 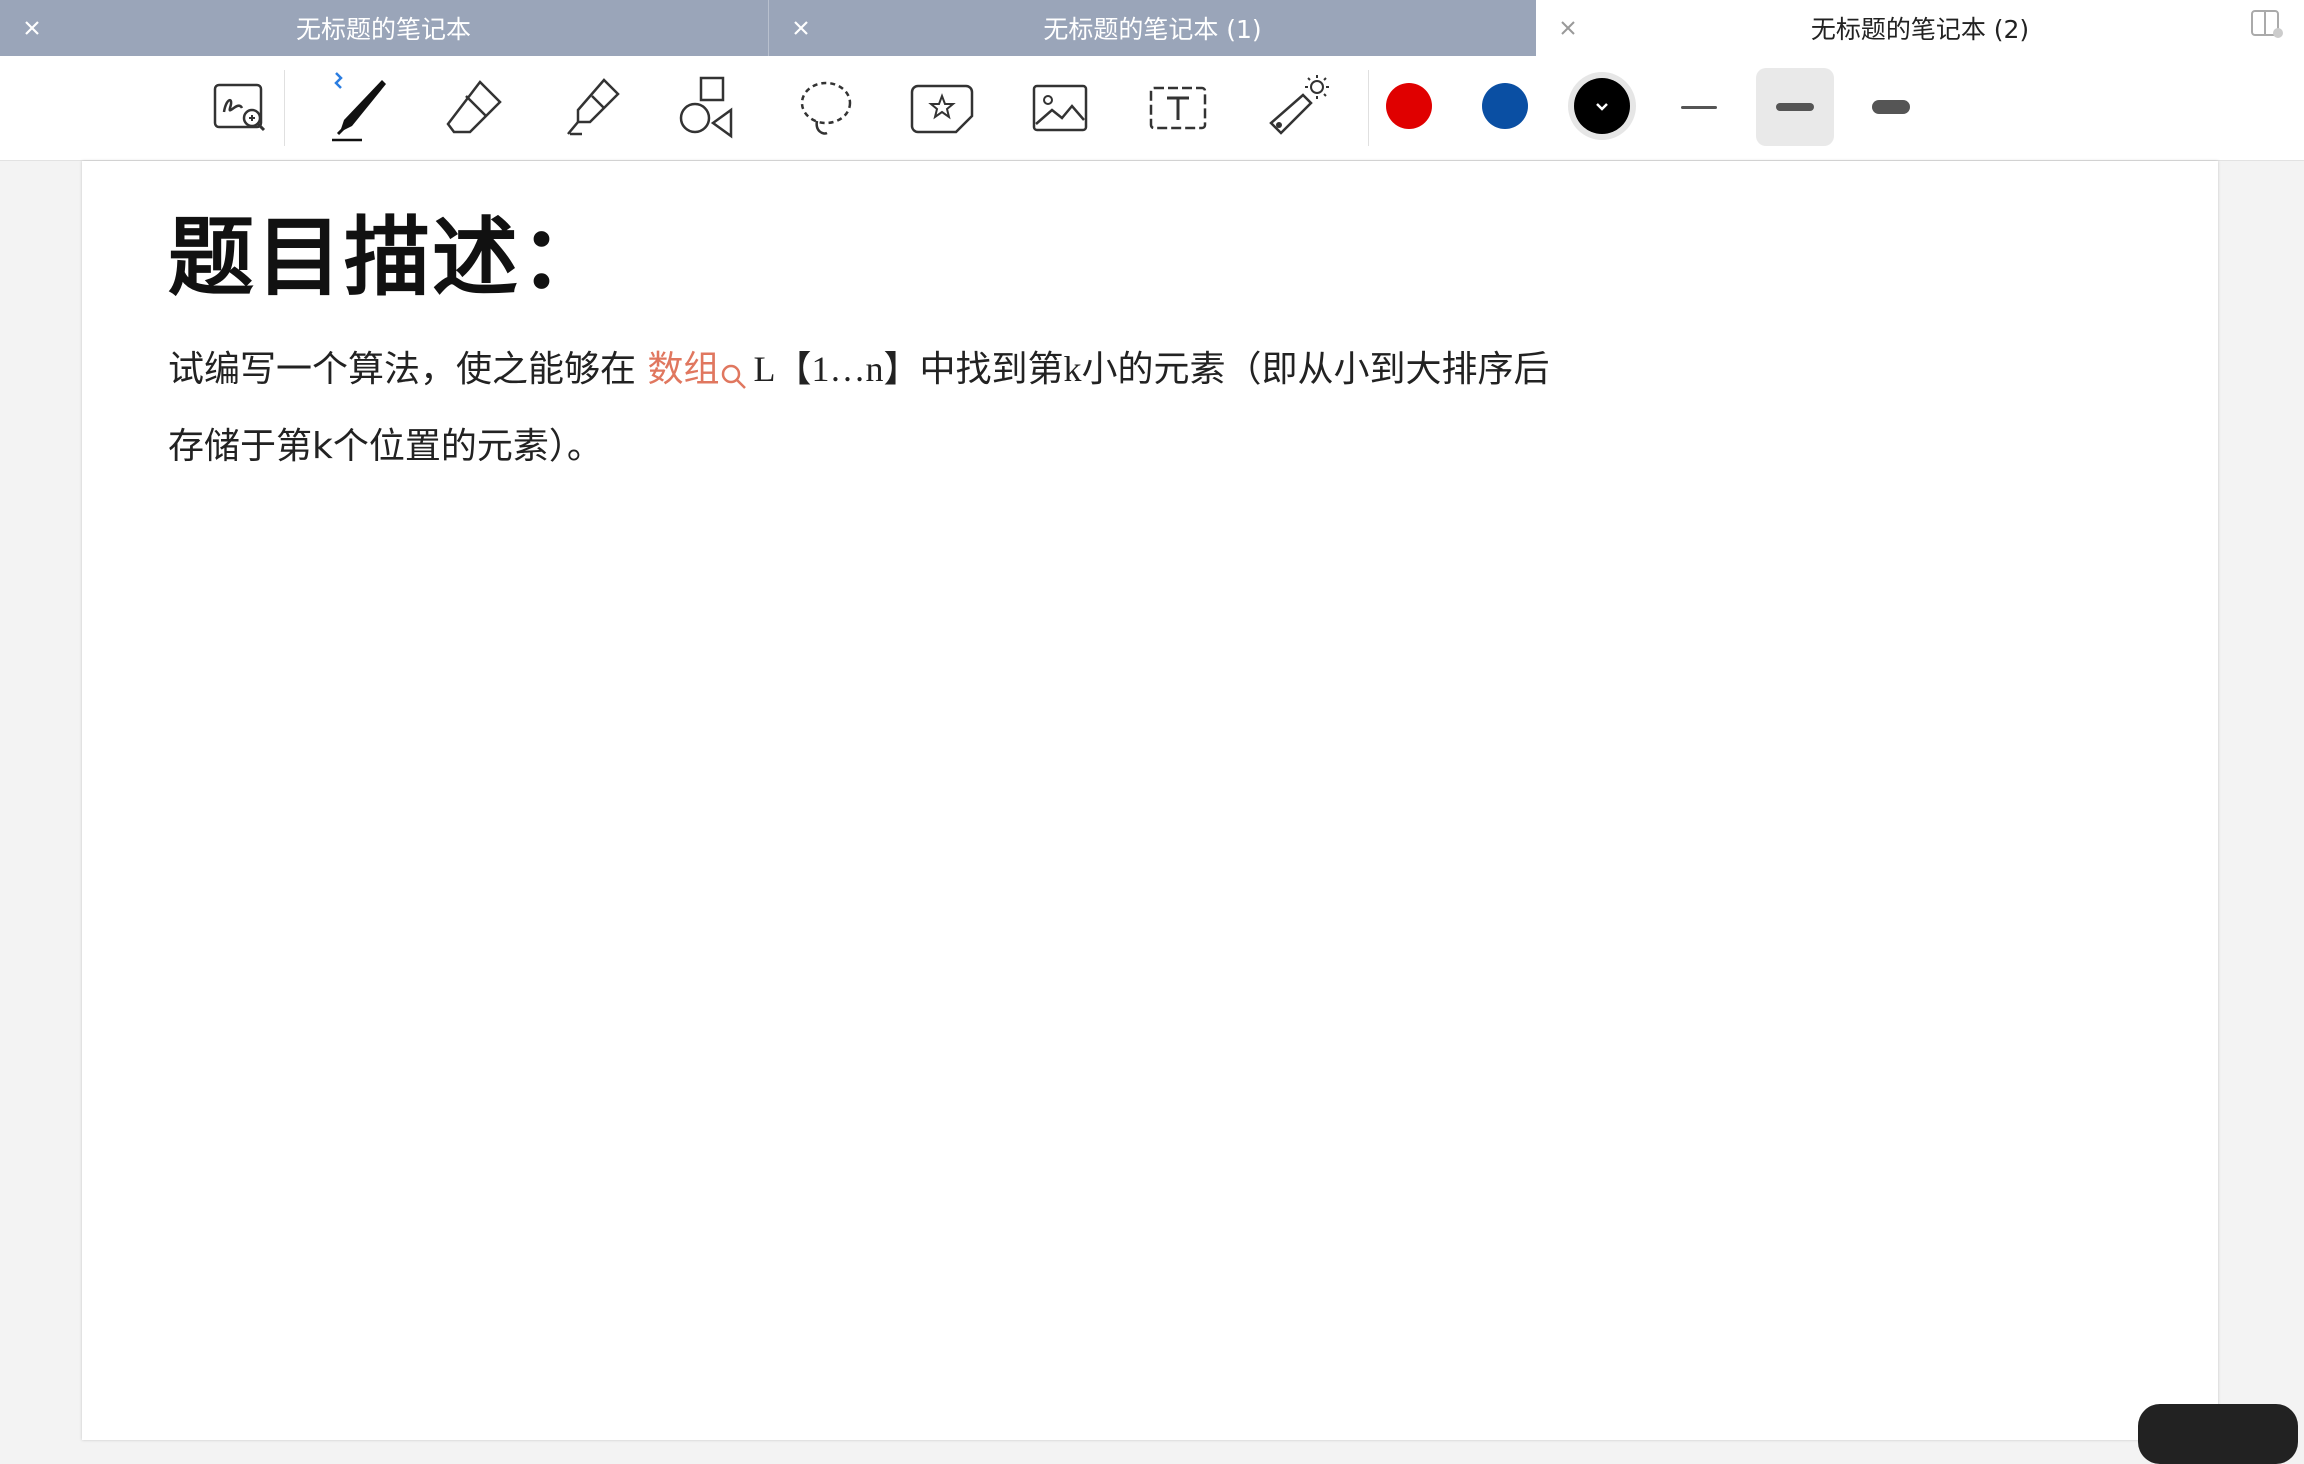 I want to click on tab-title: 无标题的笔记本 (2), so click(x=1920, y=29).